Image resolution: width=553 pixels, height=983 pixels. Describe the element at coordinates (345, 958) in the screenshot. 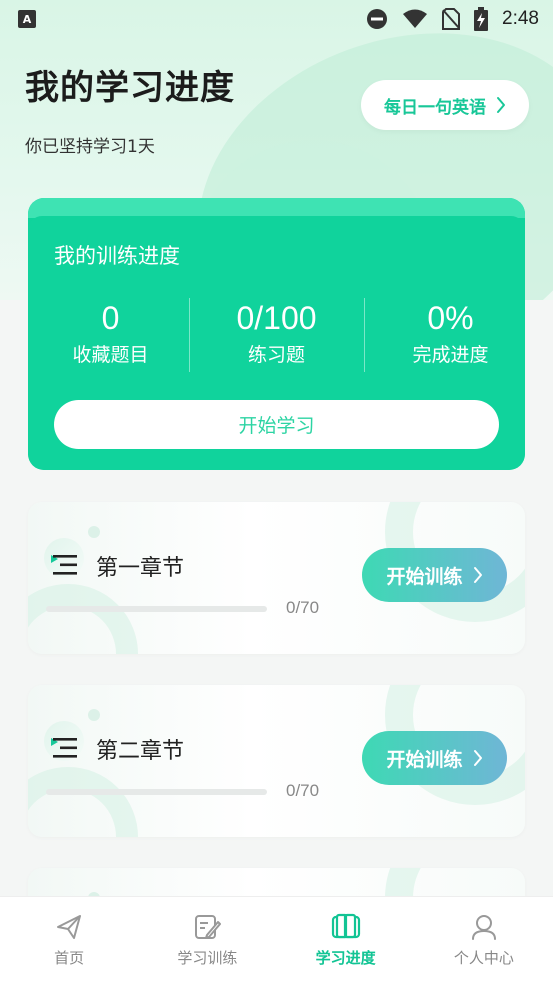

I see `nav-label: 学习进度` at that location.